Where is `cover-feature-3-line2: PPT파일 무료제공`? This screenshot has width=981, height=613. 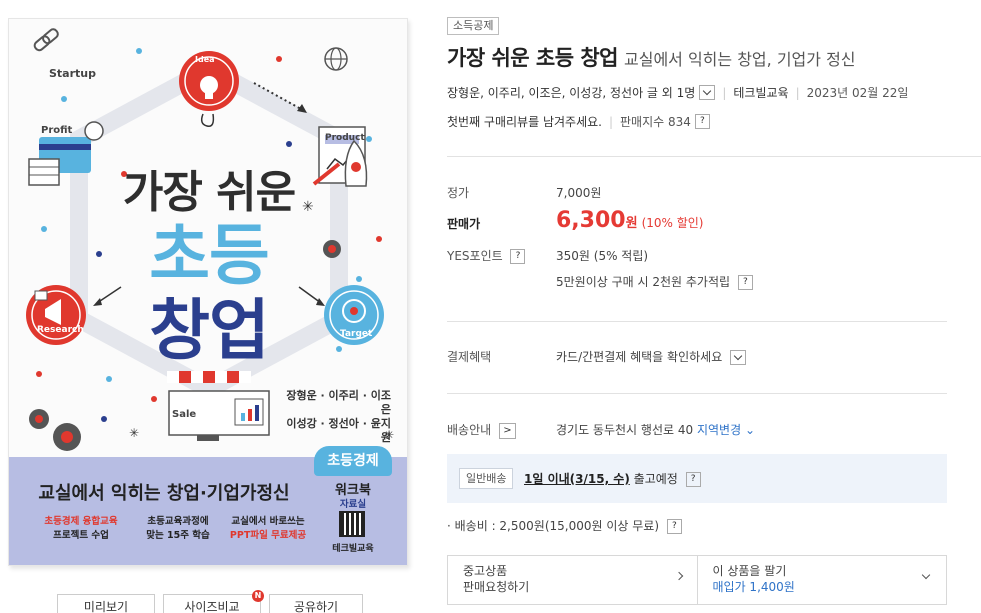
cover-feature-3-line2: PPT파일 무료제공 is located at coordinates (268, 535).